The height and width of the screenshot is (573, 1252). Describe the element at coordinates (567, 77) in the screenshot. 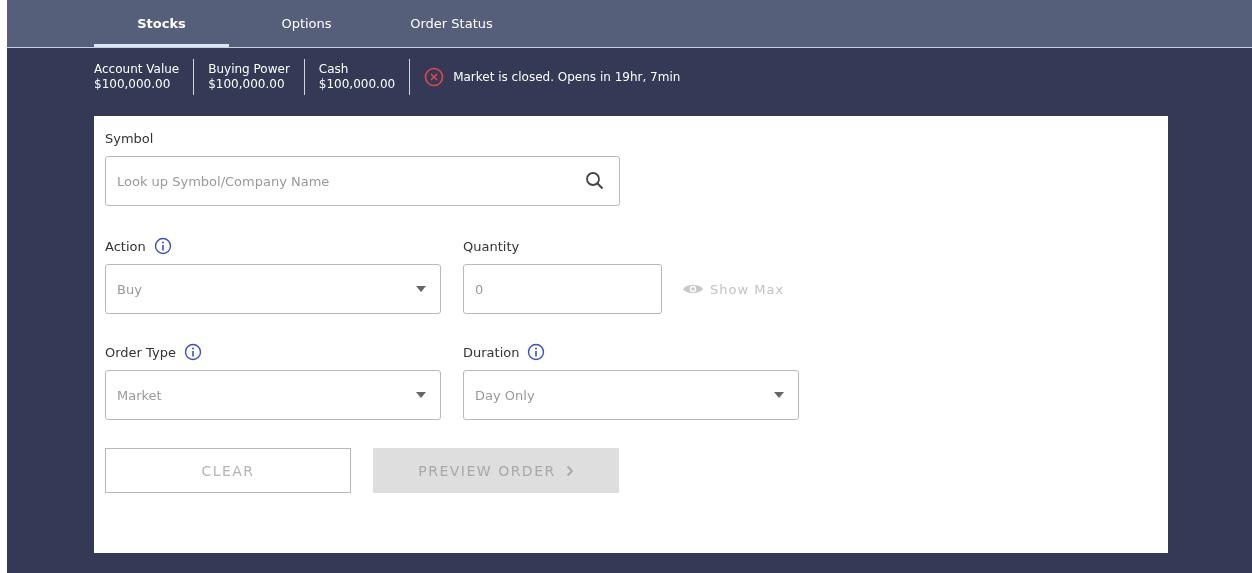

I see `market-status: Market is closed. Opens in 19hr, 7min` at that location.